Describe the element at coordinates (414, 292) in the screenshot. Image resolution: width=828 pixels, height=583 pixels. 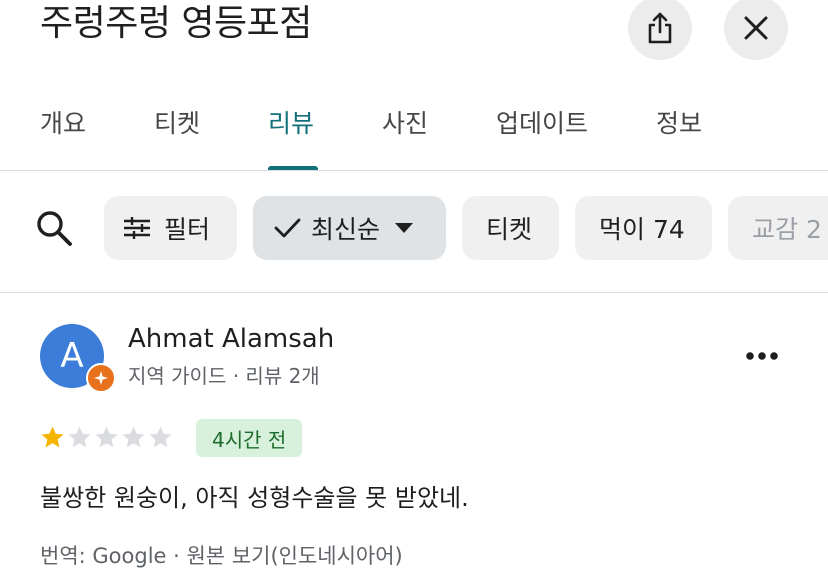
I see `filter-divider` at that location.